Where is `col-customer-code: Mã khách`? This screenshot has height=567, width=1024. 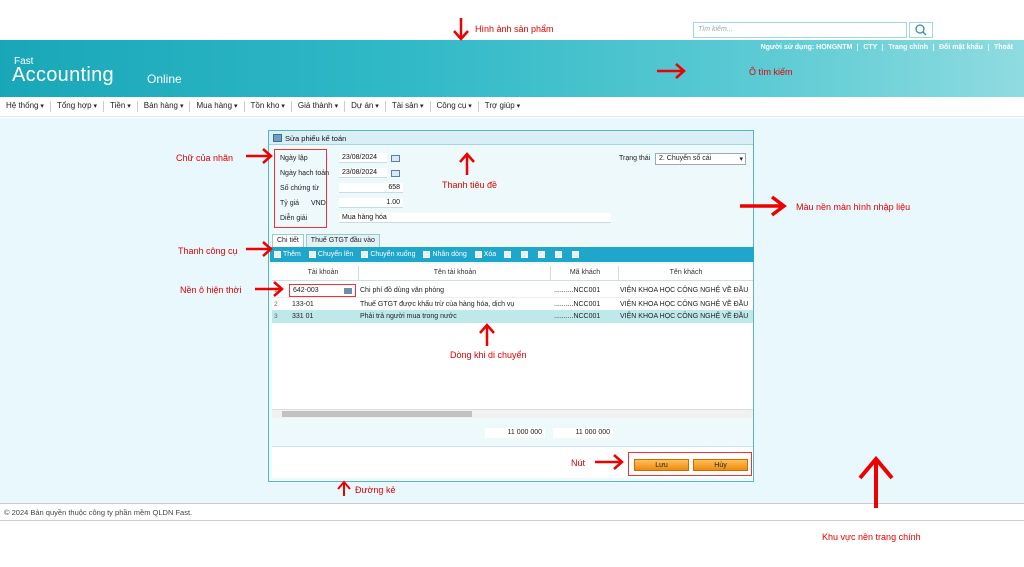 col-customer-code: Mã khách is located at coordinates (585, 272).